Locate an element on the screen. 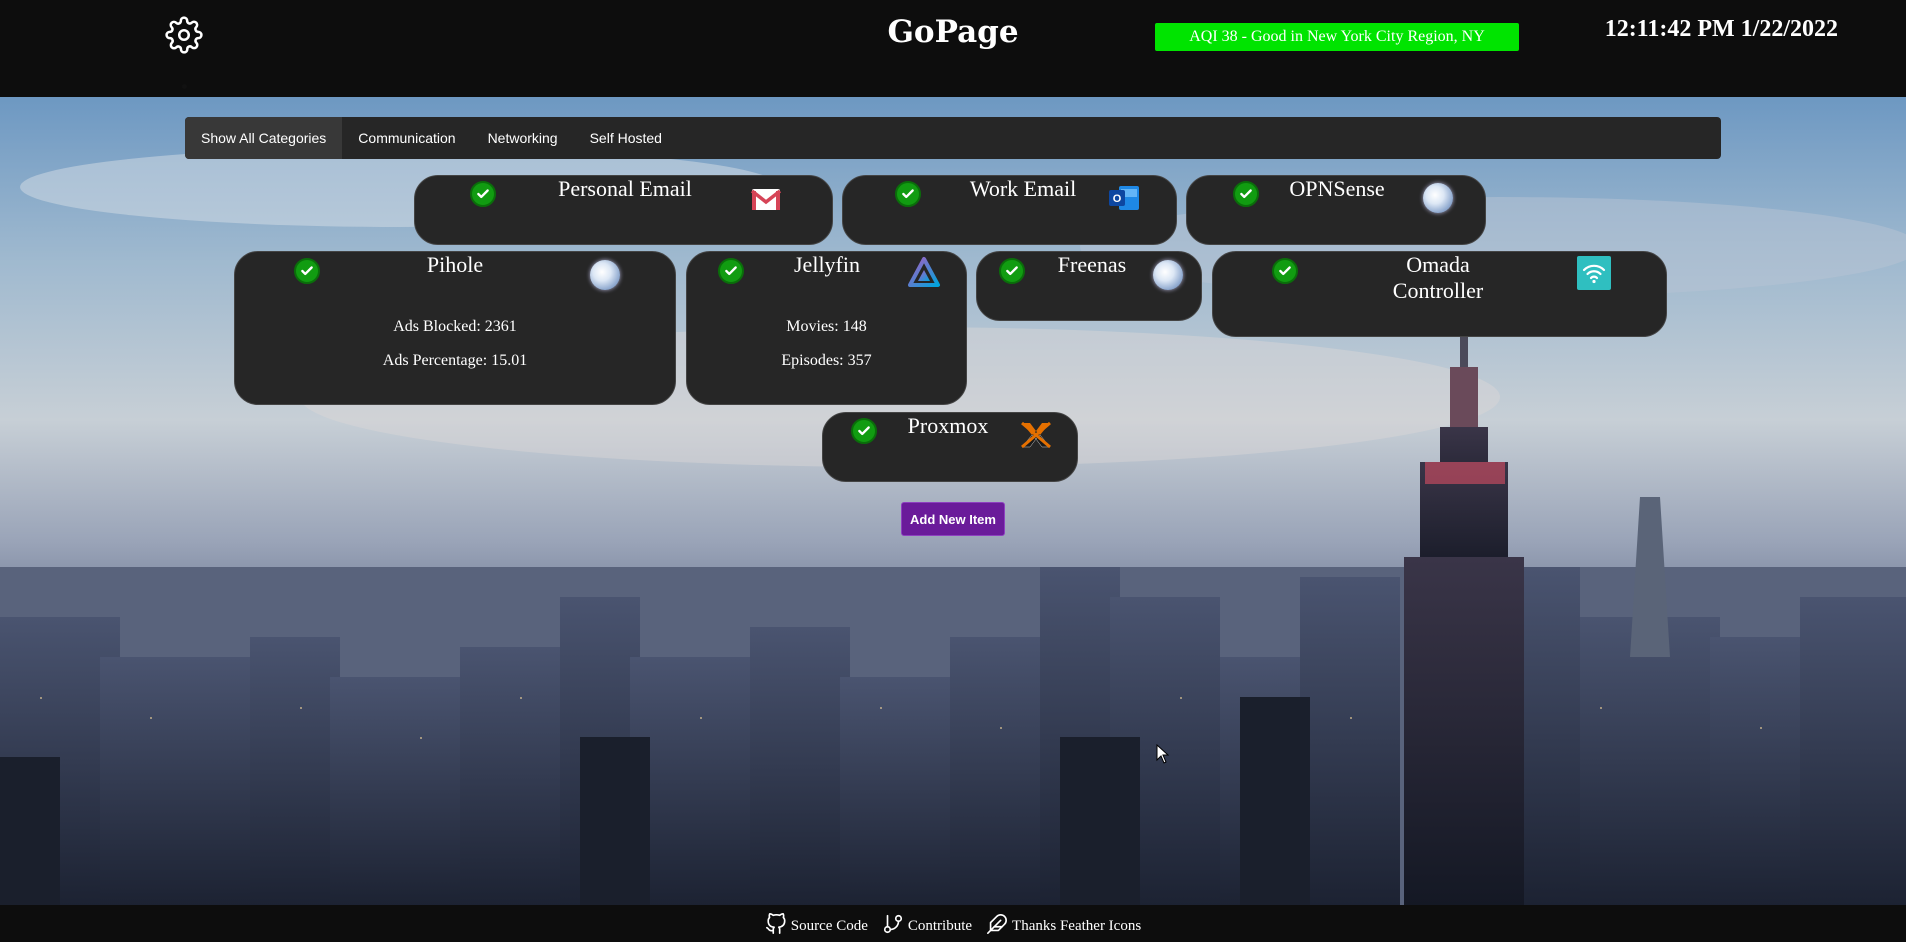  jellyfin-icon is located at coordinates (924, 273).